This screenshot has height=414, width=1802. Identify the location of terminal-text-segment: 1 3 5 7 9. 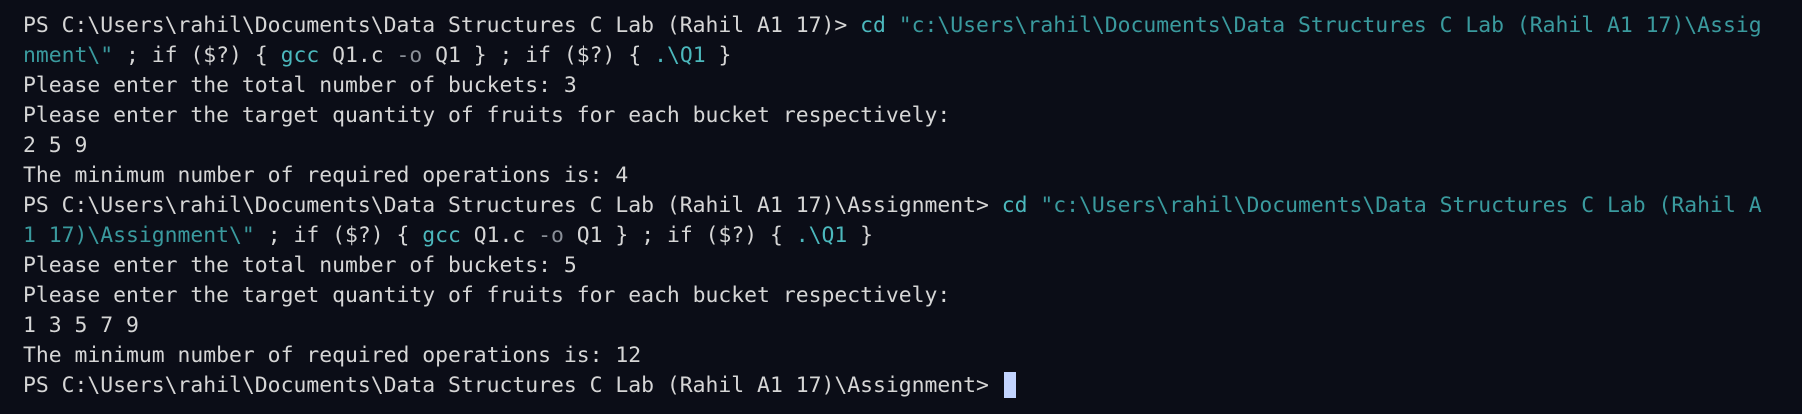
(81, 325).